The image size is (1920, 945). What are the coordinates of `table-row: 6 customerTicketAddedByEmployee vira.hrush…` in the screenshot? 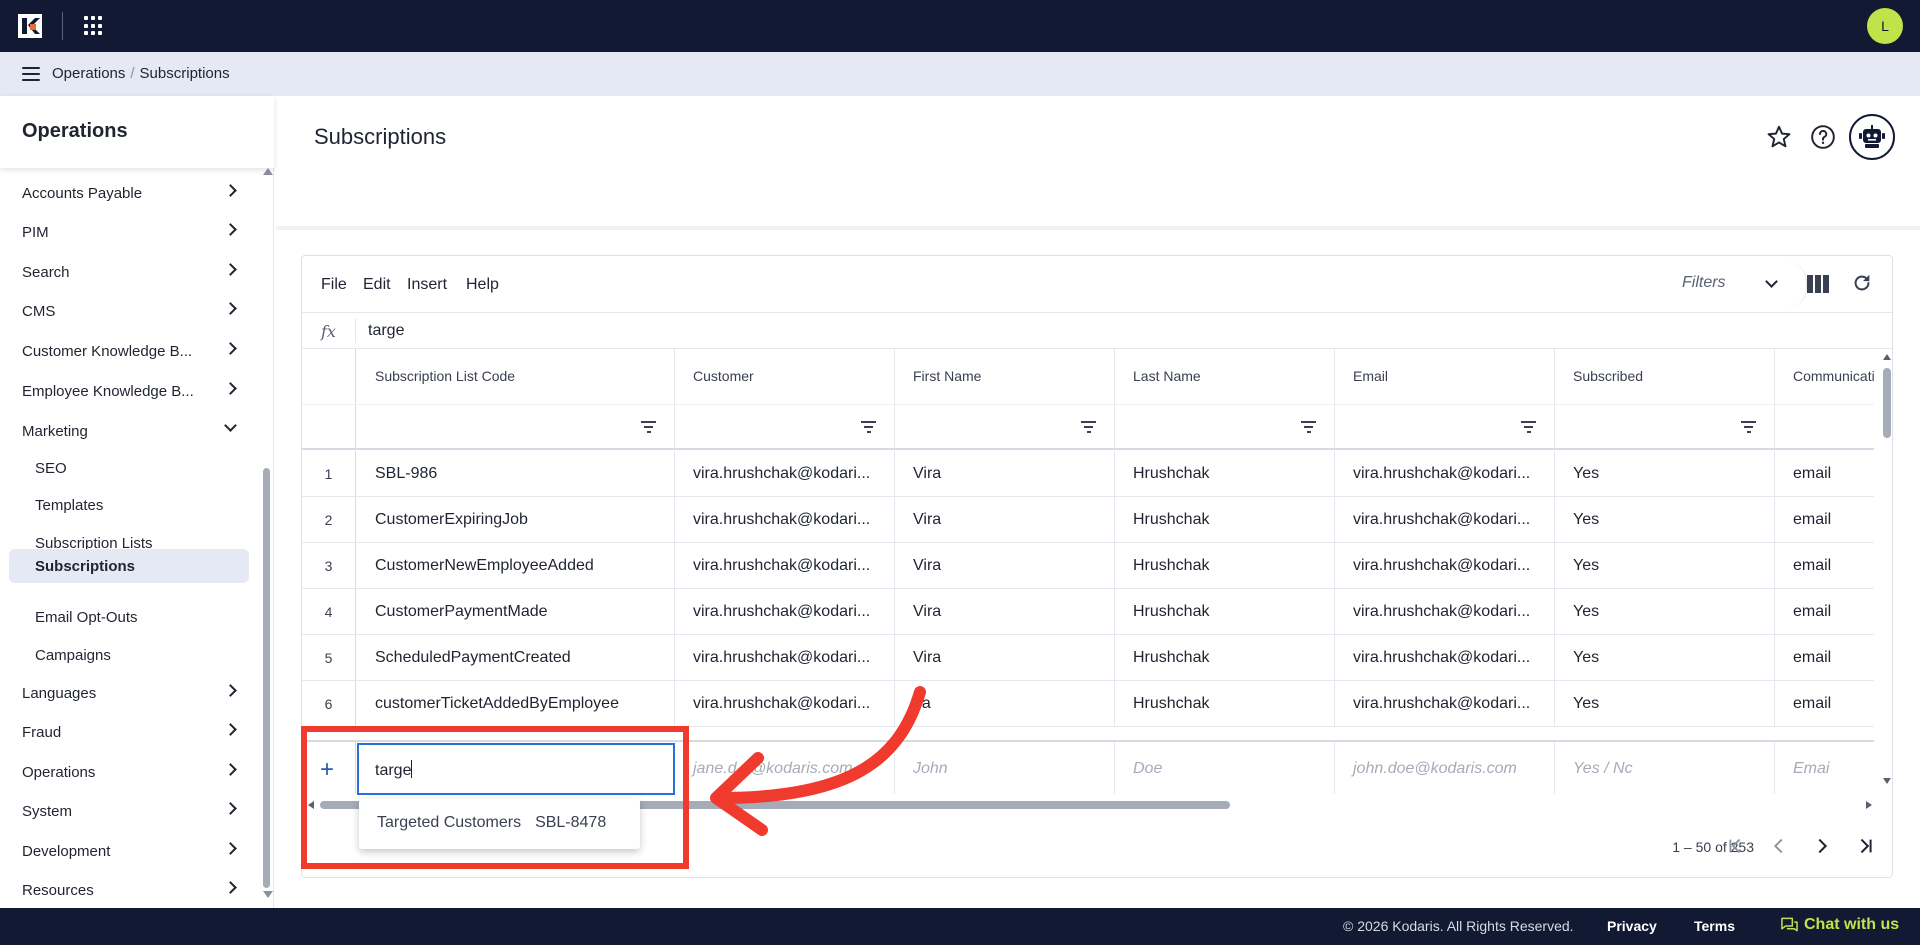 It's located at (1088, 704).